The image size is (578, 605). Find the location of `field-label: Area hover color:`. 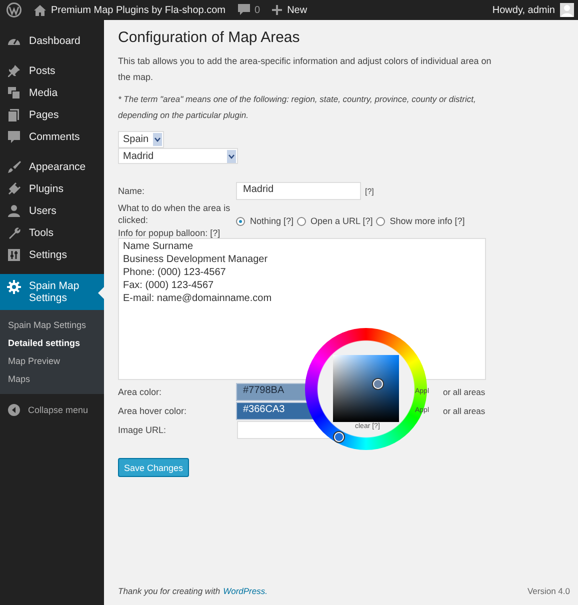

field-label: Area hover color: is located at coordinates (153, 411).